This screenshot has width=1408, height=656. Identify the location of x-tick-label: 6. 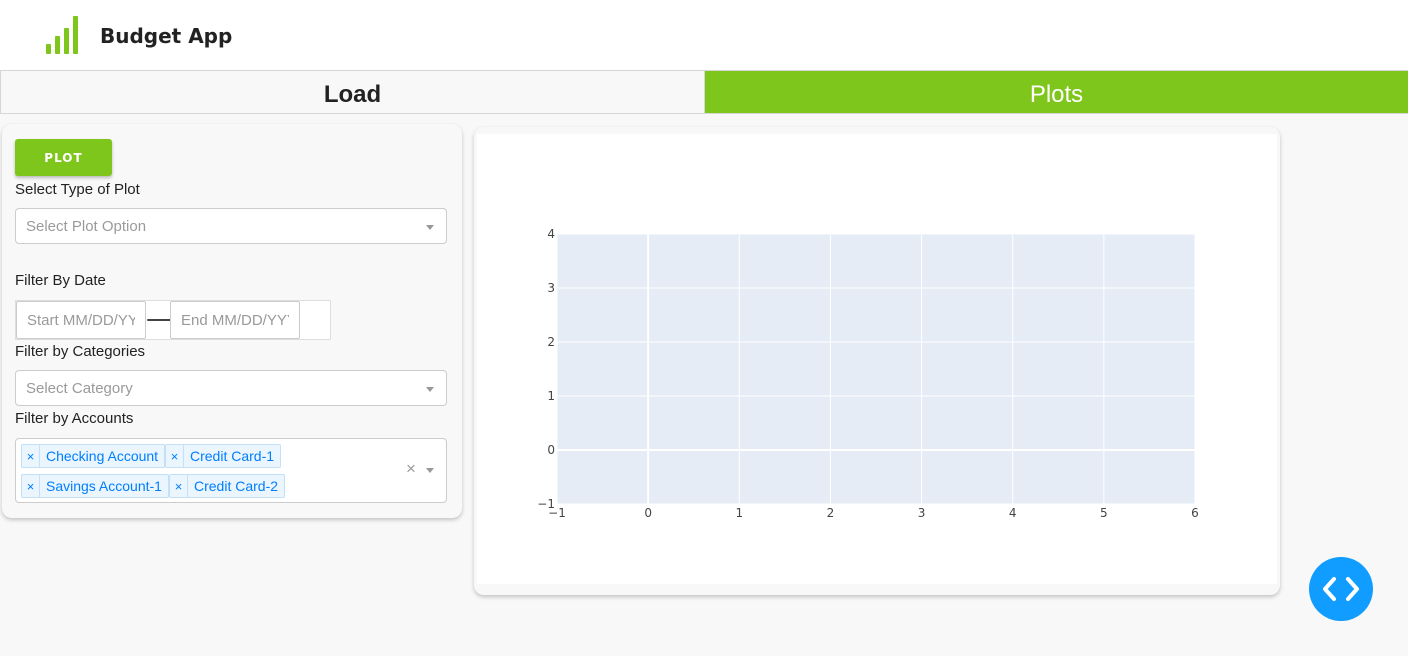
(1195, 513).